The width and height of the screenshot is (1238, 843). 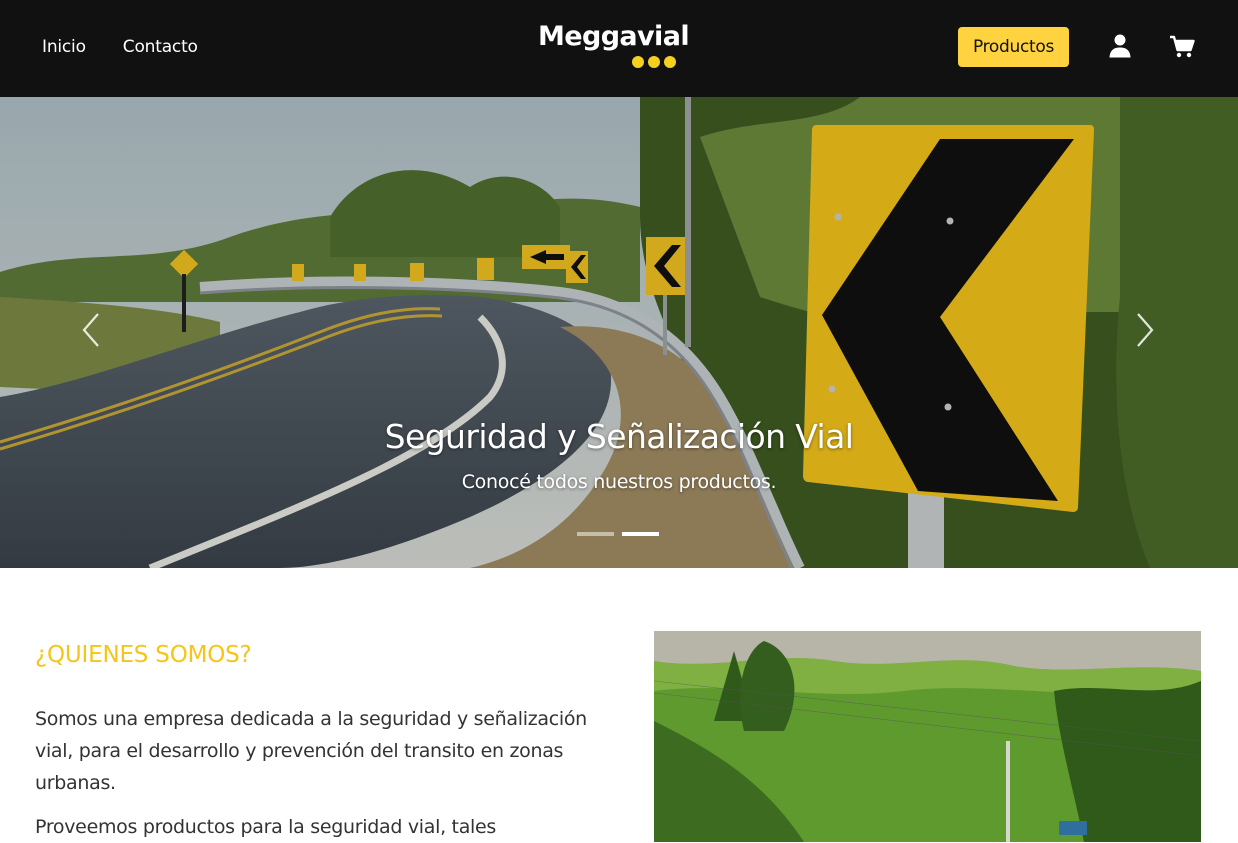 I want to click on productos-button: Productos, so click(x=1013, y=47).